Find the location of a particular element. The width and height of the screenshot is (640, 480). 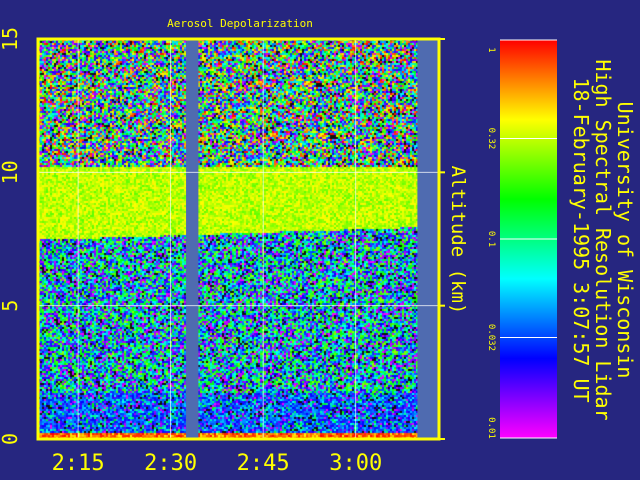

y-tick-label-1: 0 is located at coordinates (11, 439).